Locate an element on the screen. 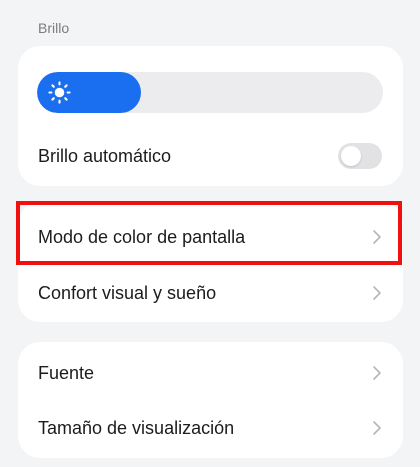  eye-comfort-label: Confort visual y sueño is located at coordinates (127, 292).